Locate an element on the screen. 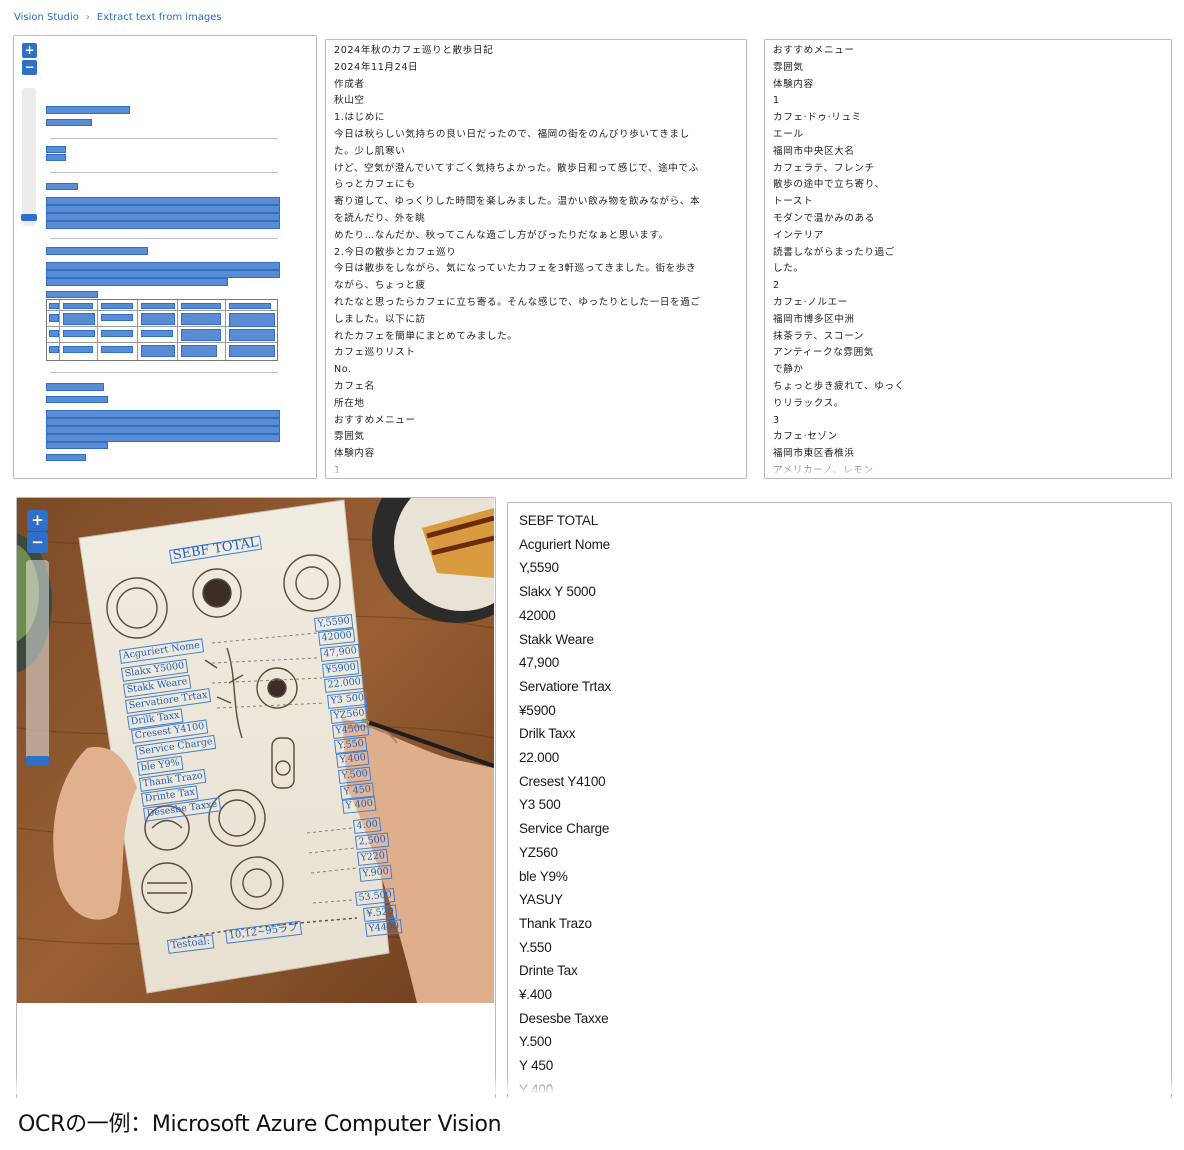 The width and height of the screenshot is (1184, 1150). document-page-thumbnail is located at coordinates (175, 287).